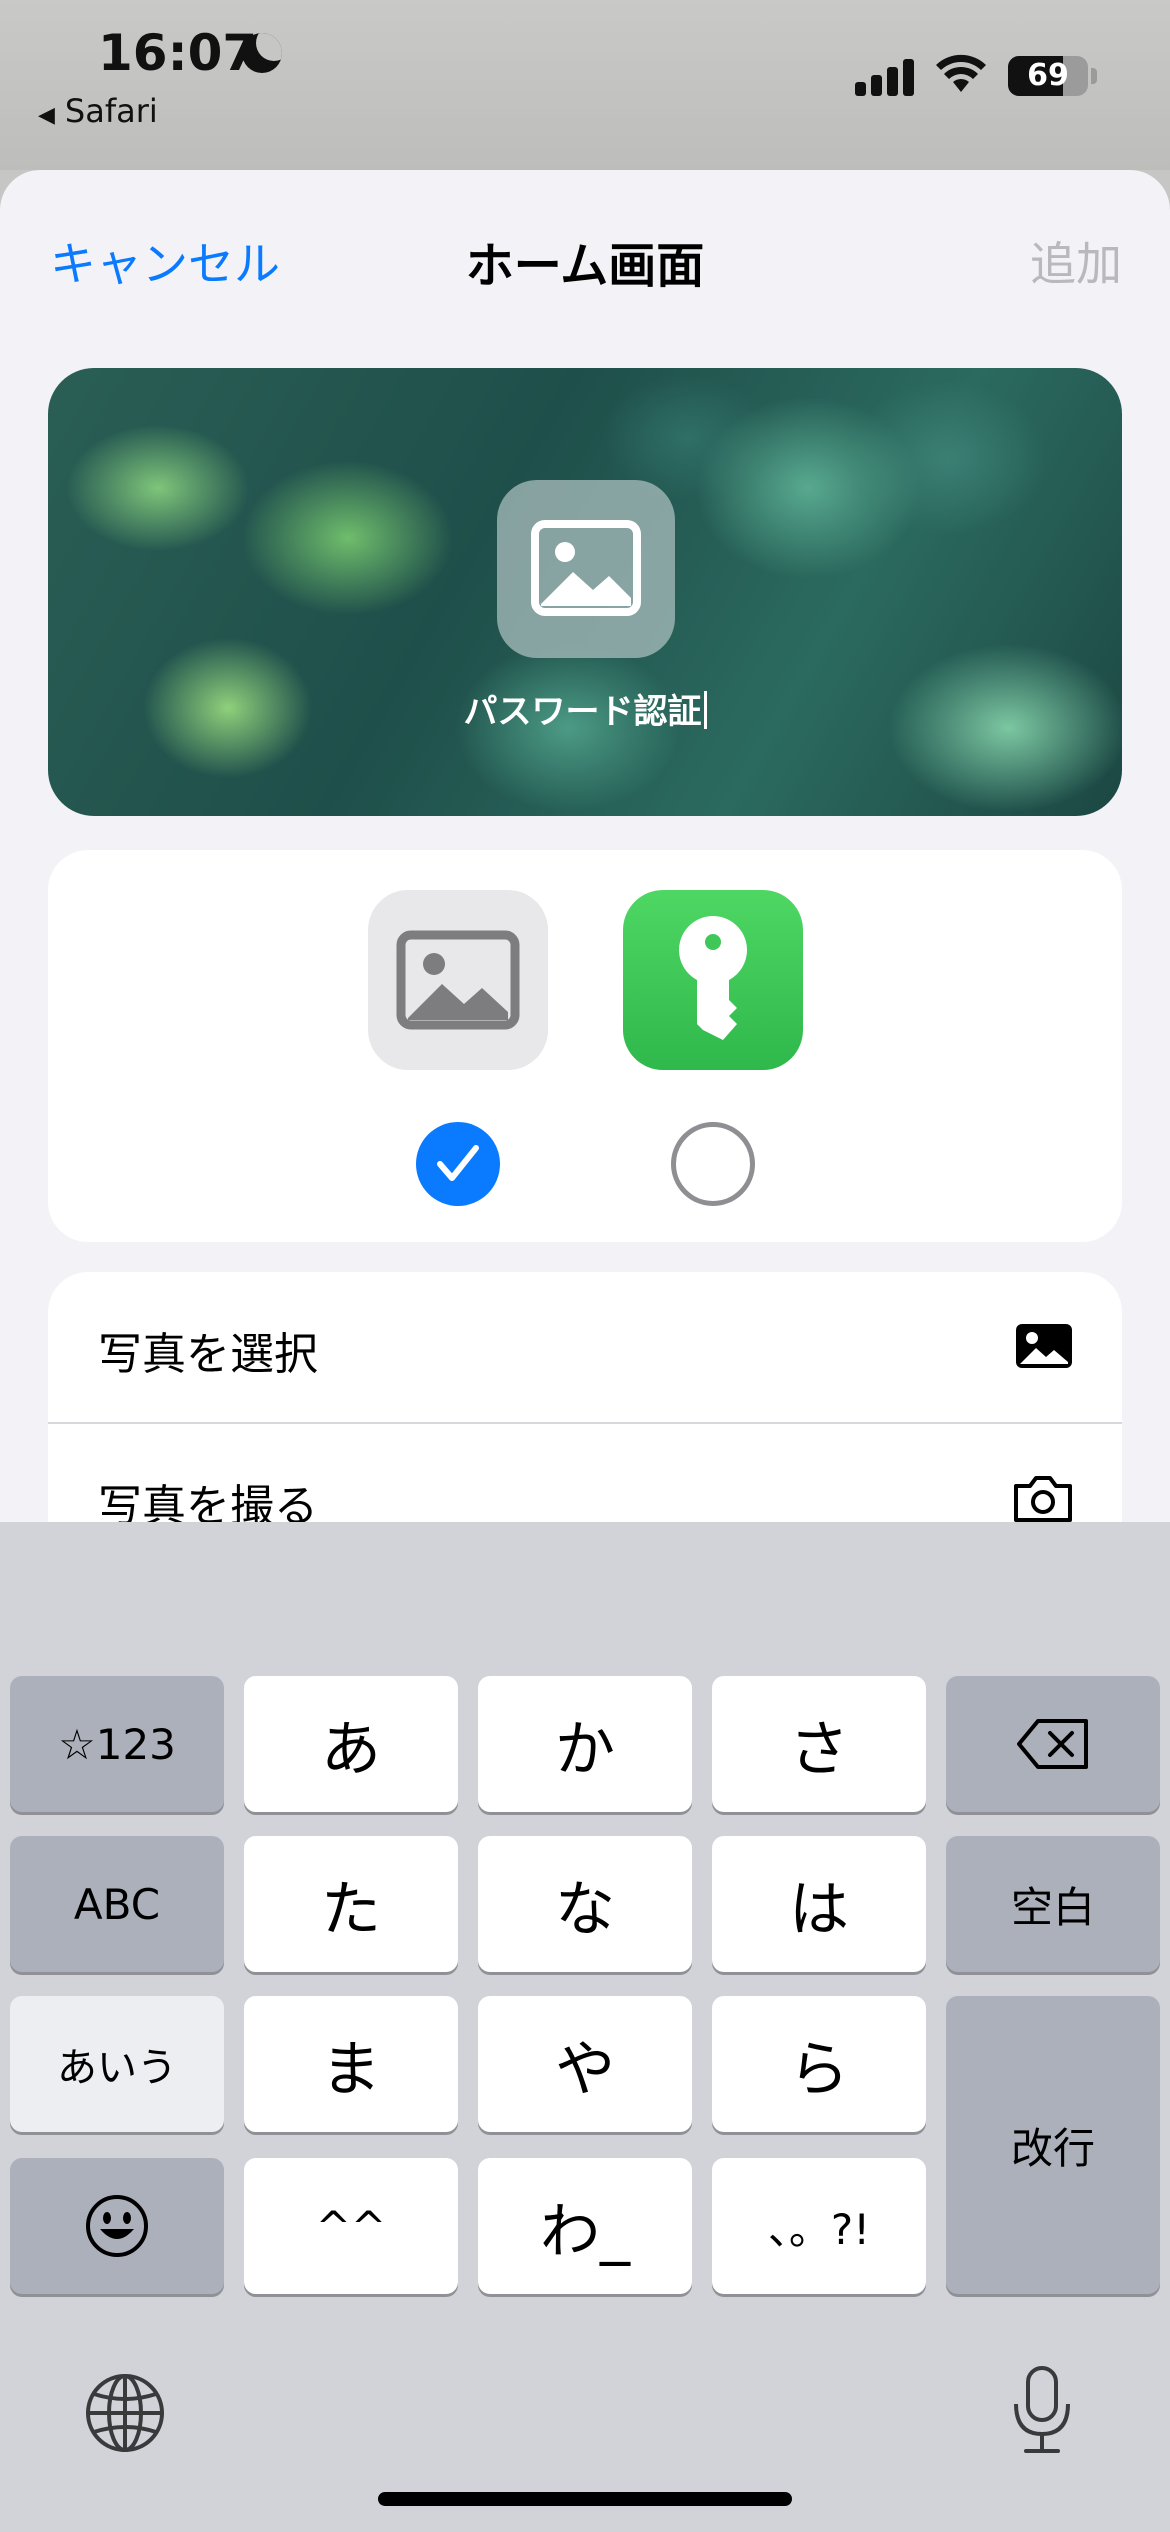 The height and width of the screenshot is (2532, 1170). I want to click on delete-backspace-icon, so click(1052, 1744).